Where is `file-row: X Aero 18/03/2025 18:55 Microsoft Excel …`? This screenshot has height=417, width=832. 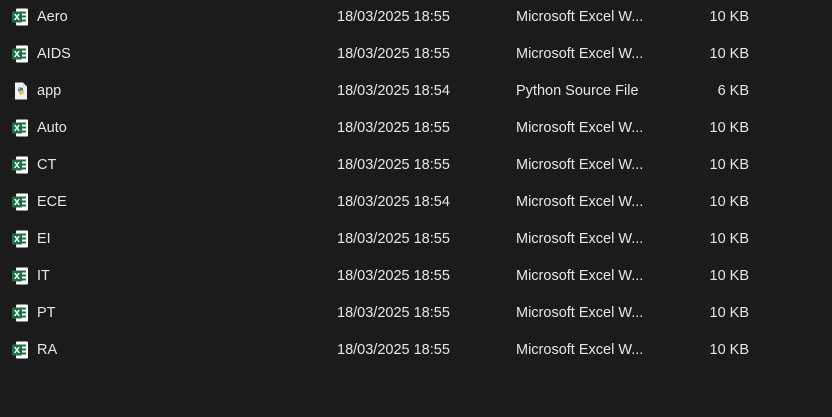
file-row: X Aero 18/03/2025 18:55 Microsoft Excel … is located at coordinates (416, 17).